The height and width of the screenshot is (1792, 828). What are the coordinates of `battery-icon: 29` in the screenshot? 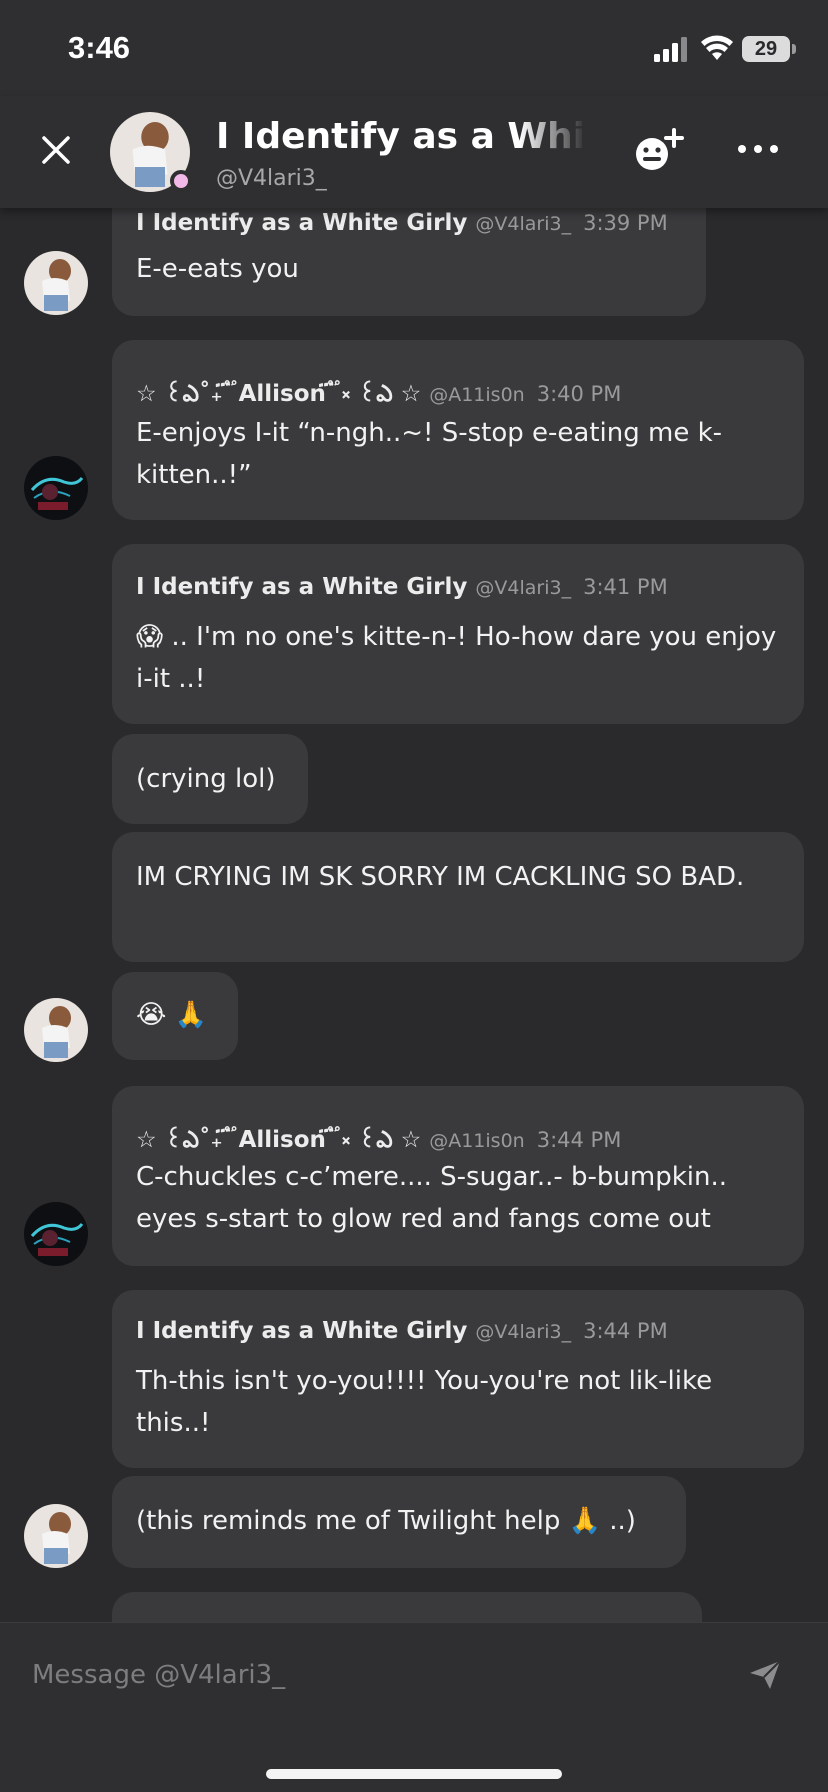 It's located at (769, 49).